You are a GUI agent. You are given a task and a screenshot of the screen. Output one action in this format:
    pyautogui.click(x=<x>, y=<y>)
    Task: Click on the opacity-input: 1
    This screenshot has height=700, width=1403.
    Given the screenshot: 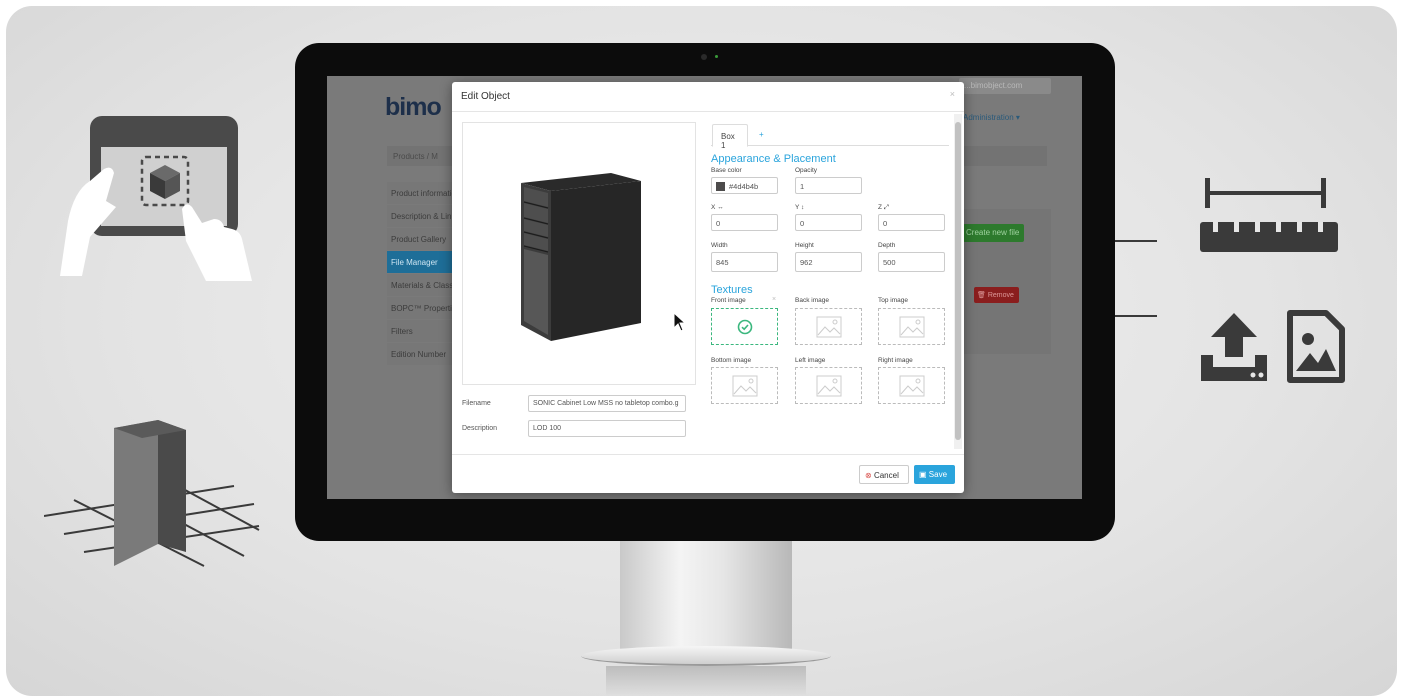 What is the action you would take?
    pyautogui.click(x=828, y=185)
    